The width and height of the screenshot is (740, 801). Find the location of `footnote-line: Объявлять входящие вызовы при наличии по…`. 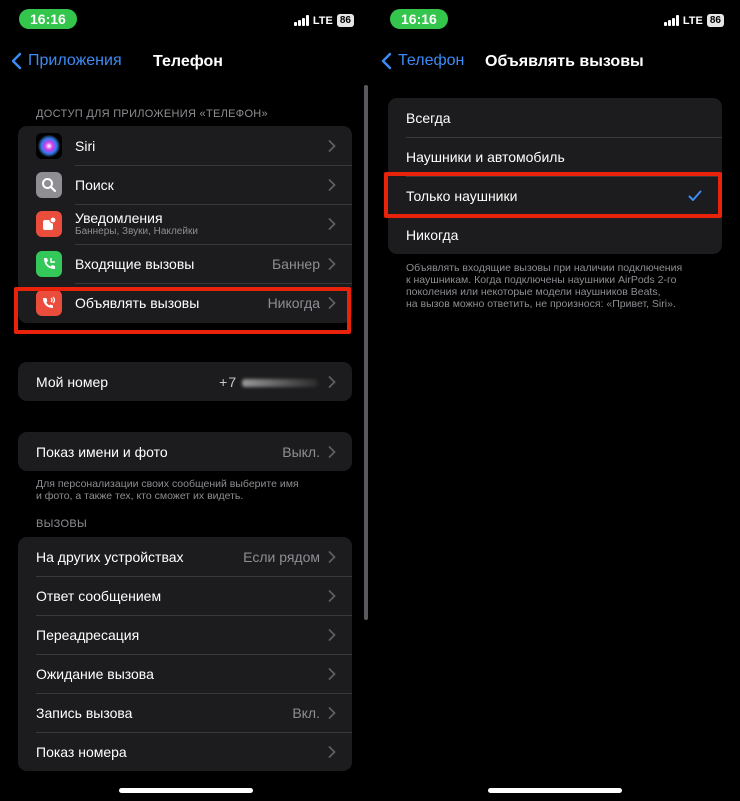

footnote-line: Объявлять входящие вызовы при наличии по… is located at coordinates (544, 268).